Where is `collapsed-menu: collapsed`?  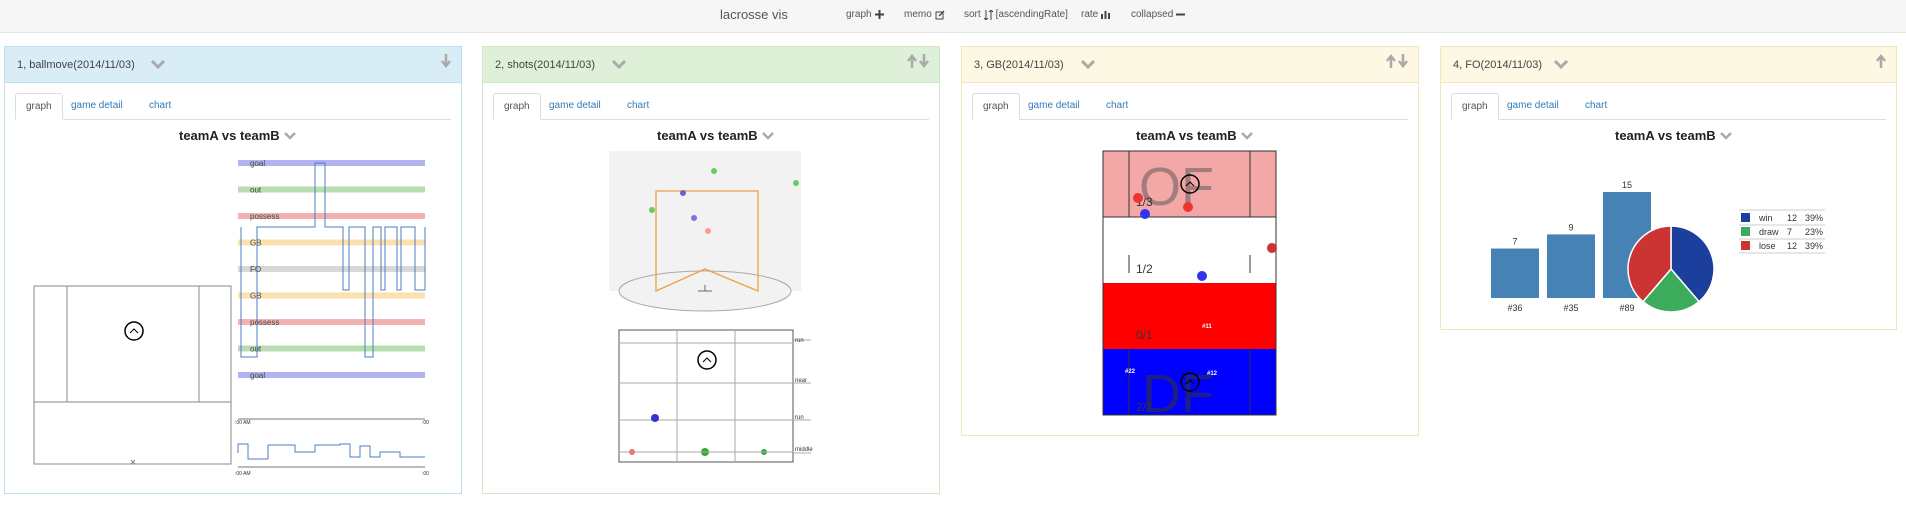 collapsed-menu: collapsed is located at coordinates (1158, 14).